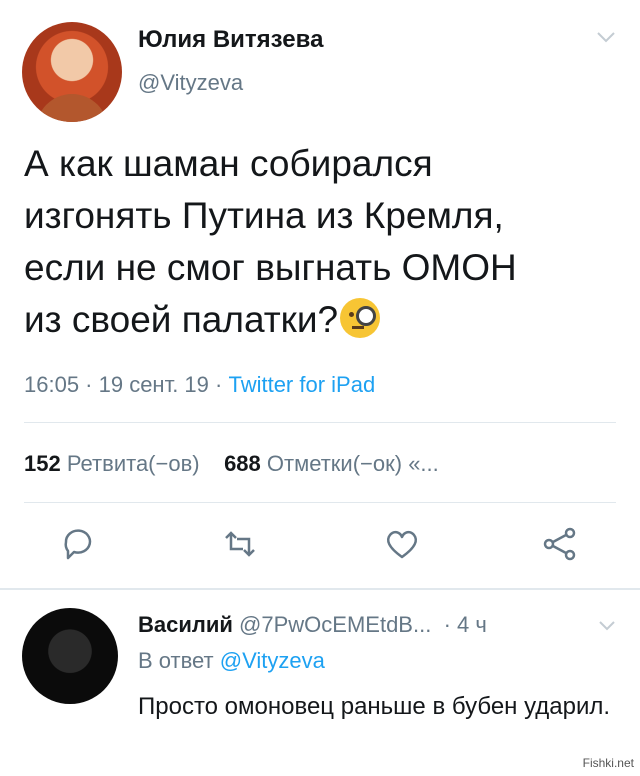 This screenshot has height=776, width=640. Describe the element at coordinates (185, 624) in the screenshot. I see `reply-author-name: Василий` at that location.